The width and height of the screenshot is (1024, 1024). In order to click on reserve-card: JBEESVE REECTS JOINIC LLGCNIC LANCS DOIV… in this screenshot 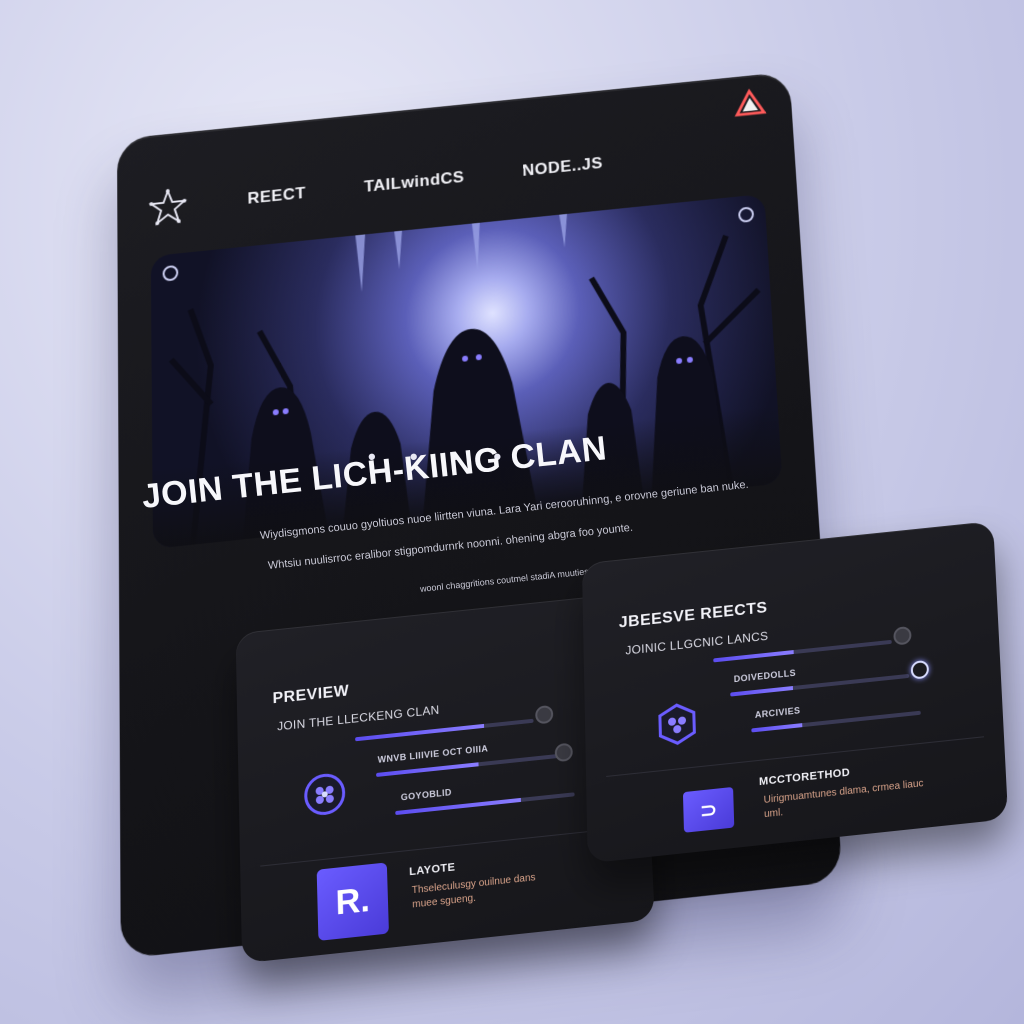, I will do `click(795, 692)`.